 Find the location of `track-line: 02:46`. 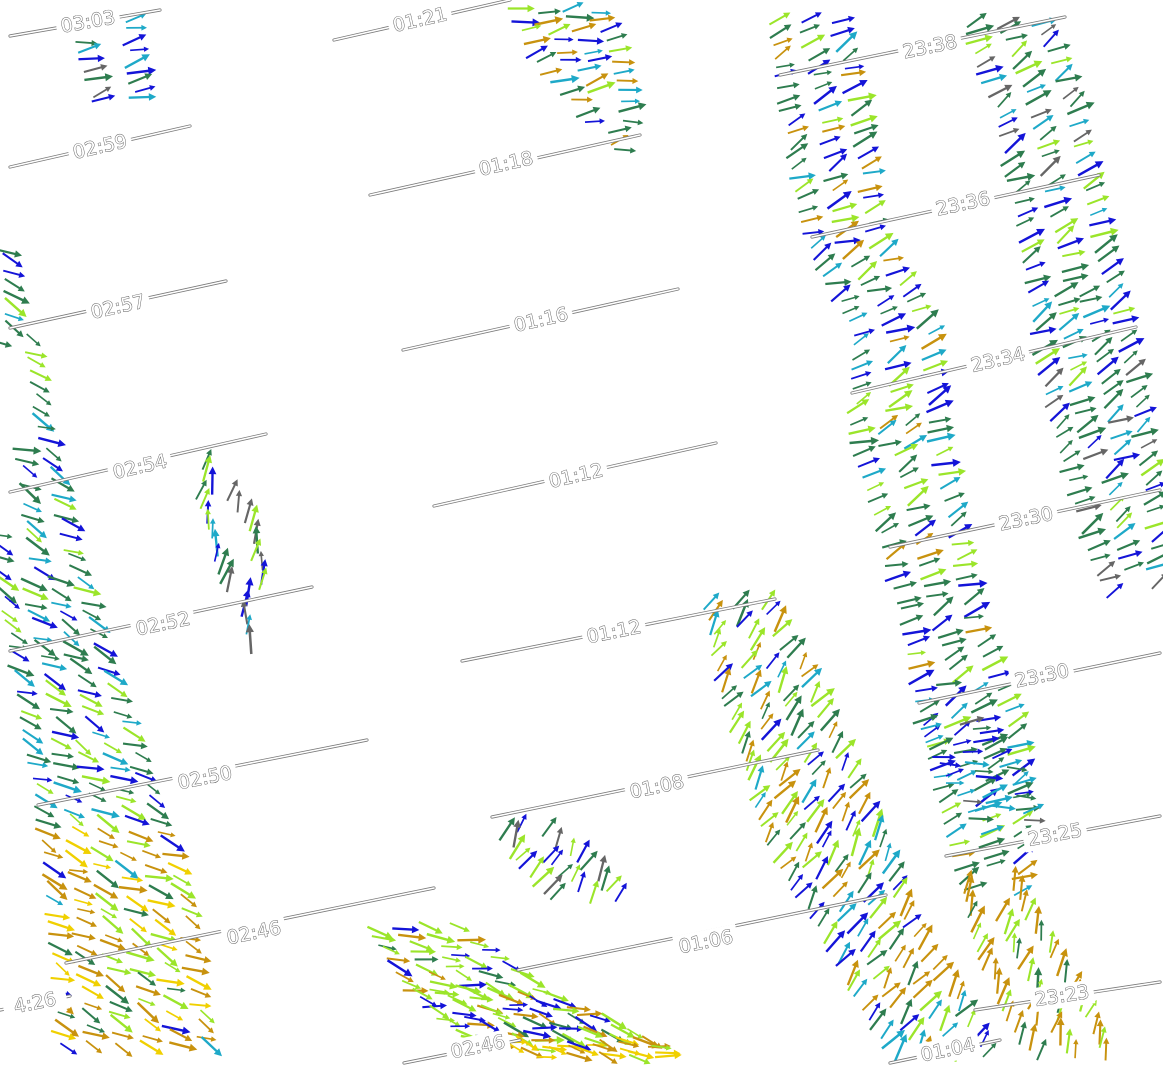

track-line: 02:46 is located at coordinates (462, 1047).